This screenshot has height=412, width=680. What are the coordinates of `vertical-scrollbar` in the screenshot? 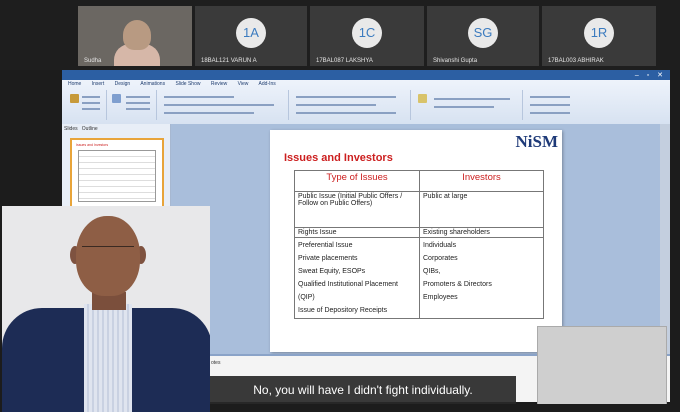 It's located at (665, 239).